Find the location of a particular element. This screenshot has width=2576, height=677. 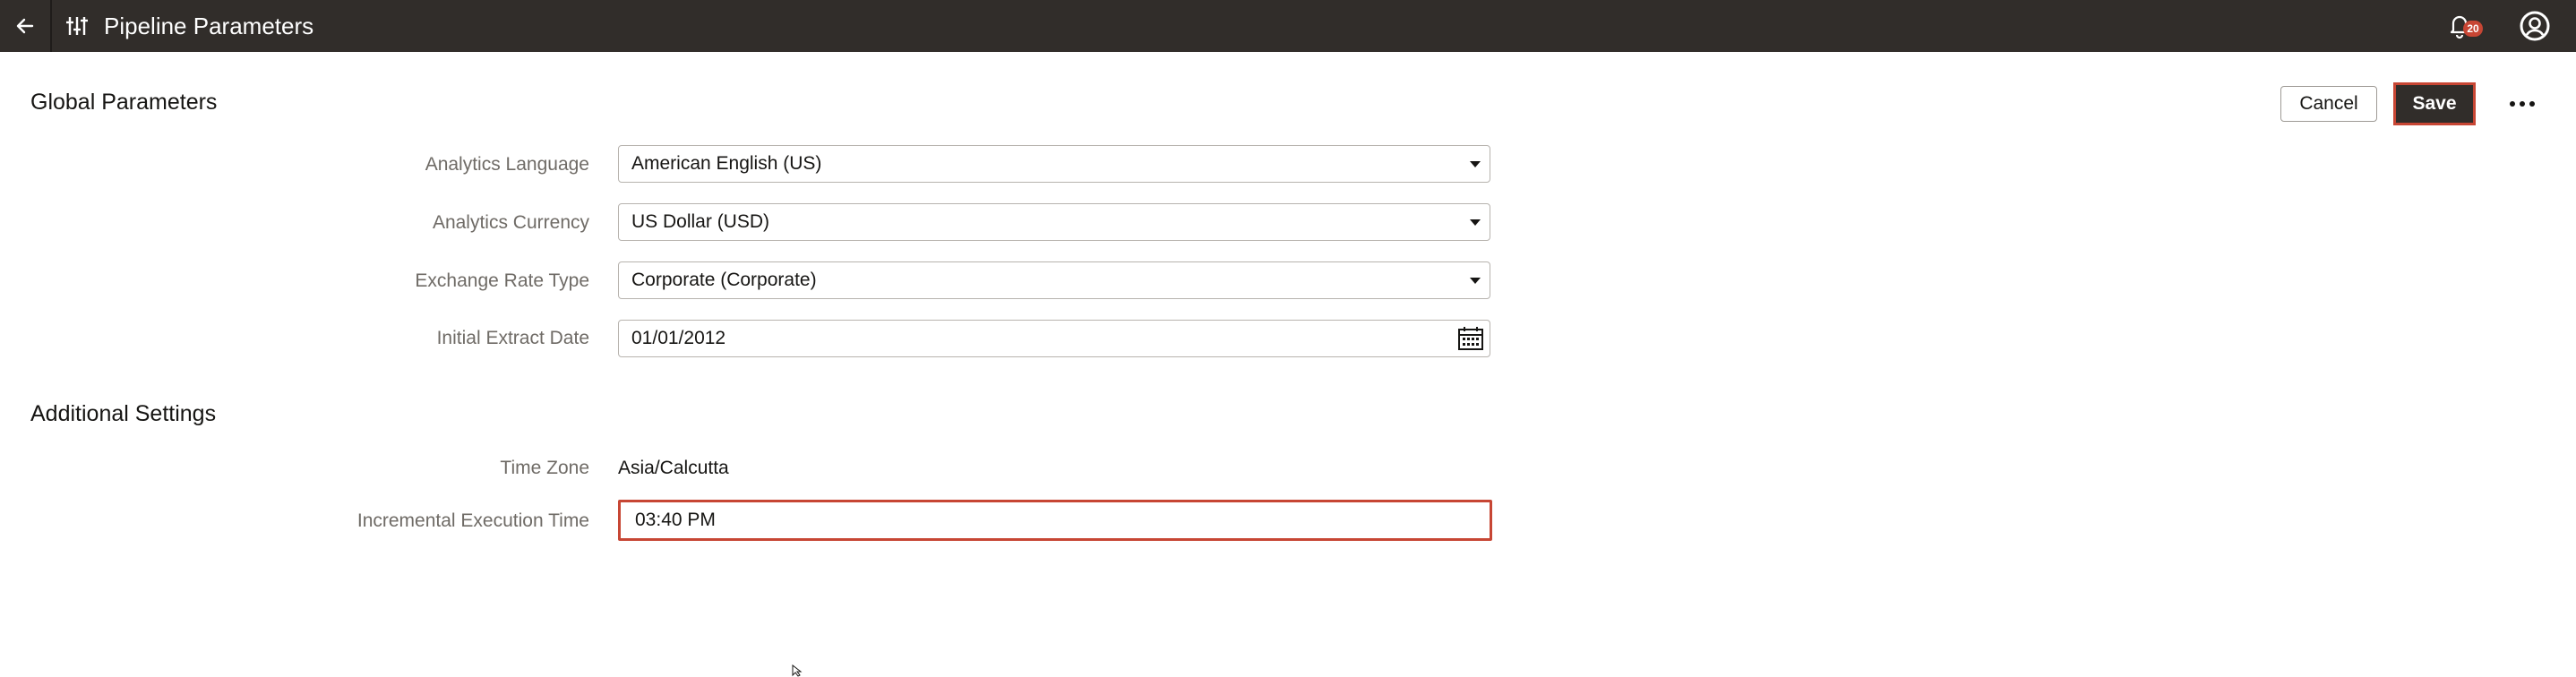

analytics-currency-select: US Dollar (USD) is located at coordinates (1054, 222).